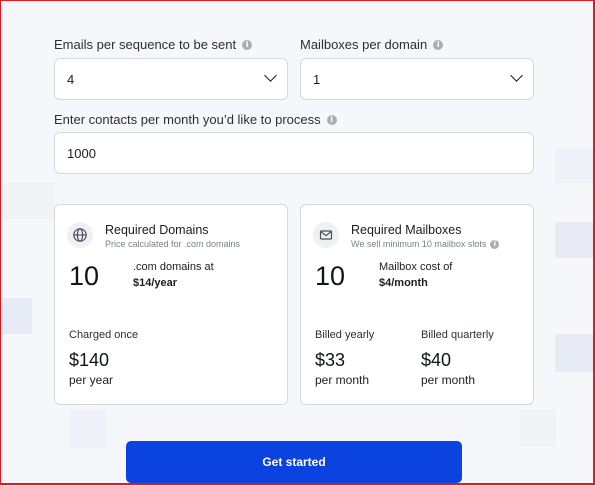 The width and height of the screenshot is (595, 485). What do you see at coordinates (89, 360) in the screenshot?
I see `domain-total-price: $140` at bounding box center [89, 360].